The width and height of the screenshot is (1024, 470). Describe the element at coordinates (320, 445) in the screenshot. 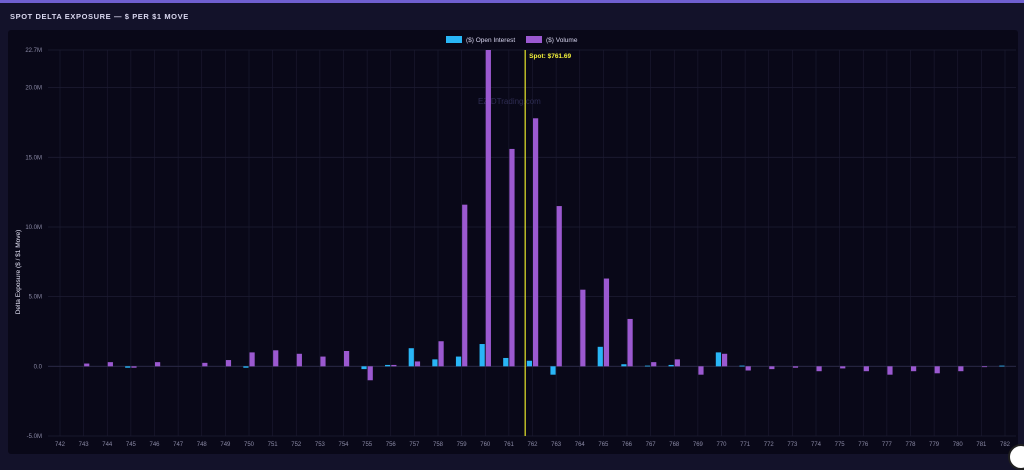

I see `x-tick-label-753: 753` at that location.